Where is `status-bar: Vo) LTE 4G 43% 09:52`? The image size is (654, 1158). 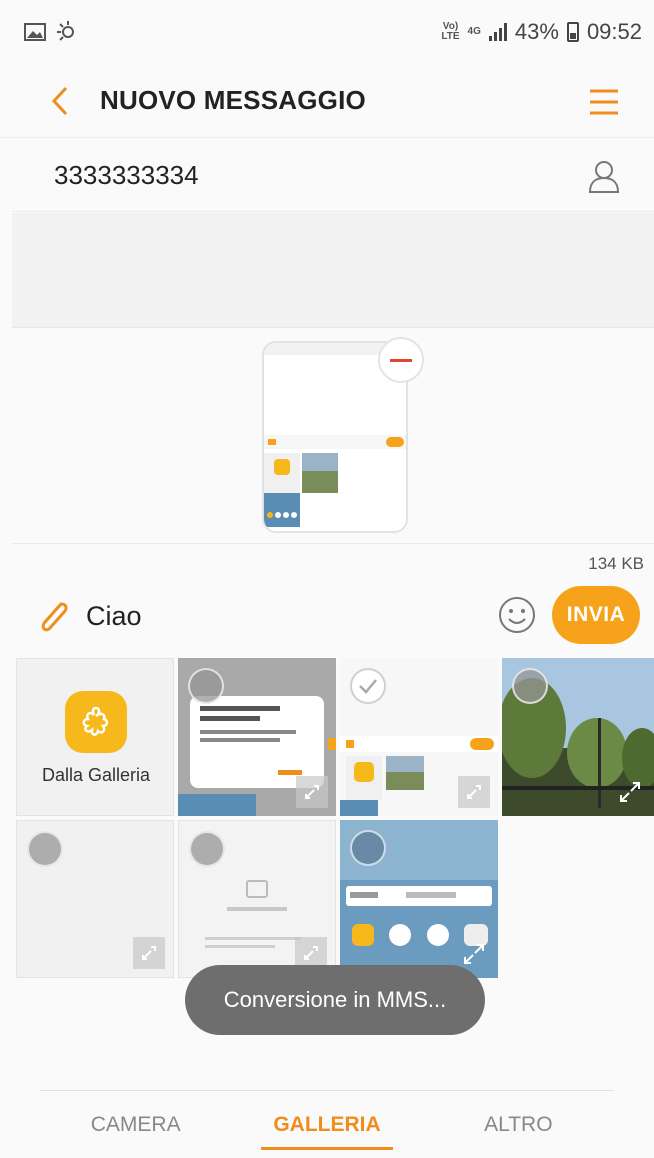 status-bar: Vo) LTE 4G 43% 09:52 is located at coordinates (327, 32).